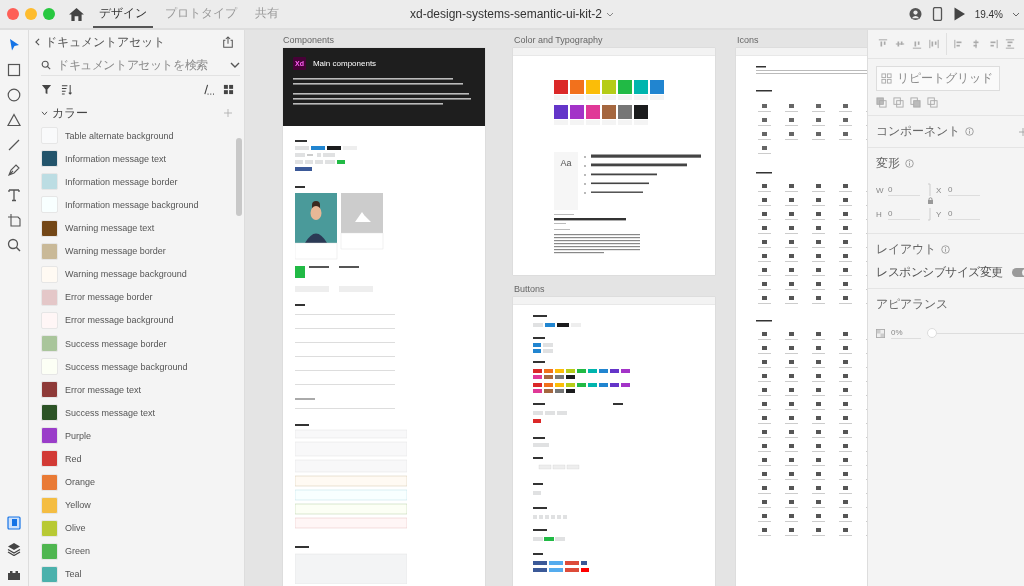 This screenshot has width=1024, height=586. I want to click on font-style-icon, so click(208, 89).